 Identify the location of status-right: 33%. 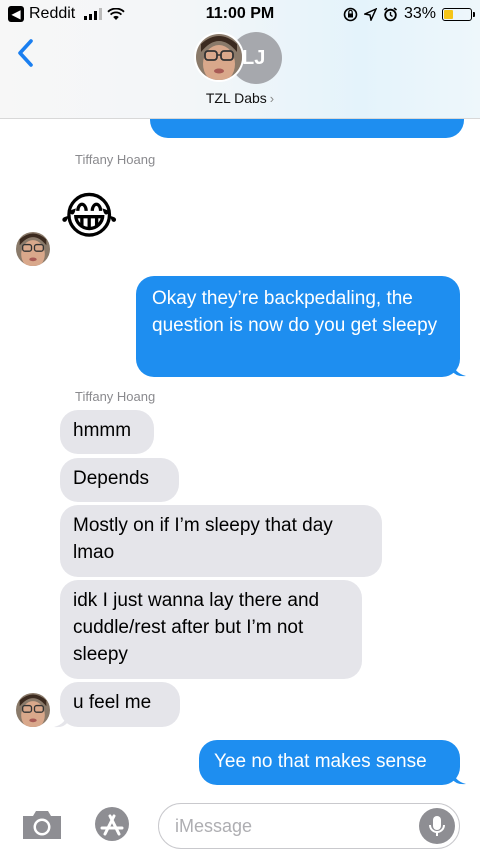
(409, 14).